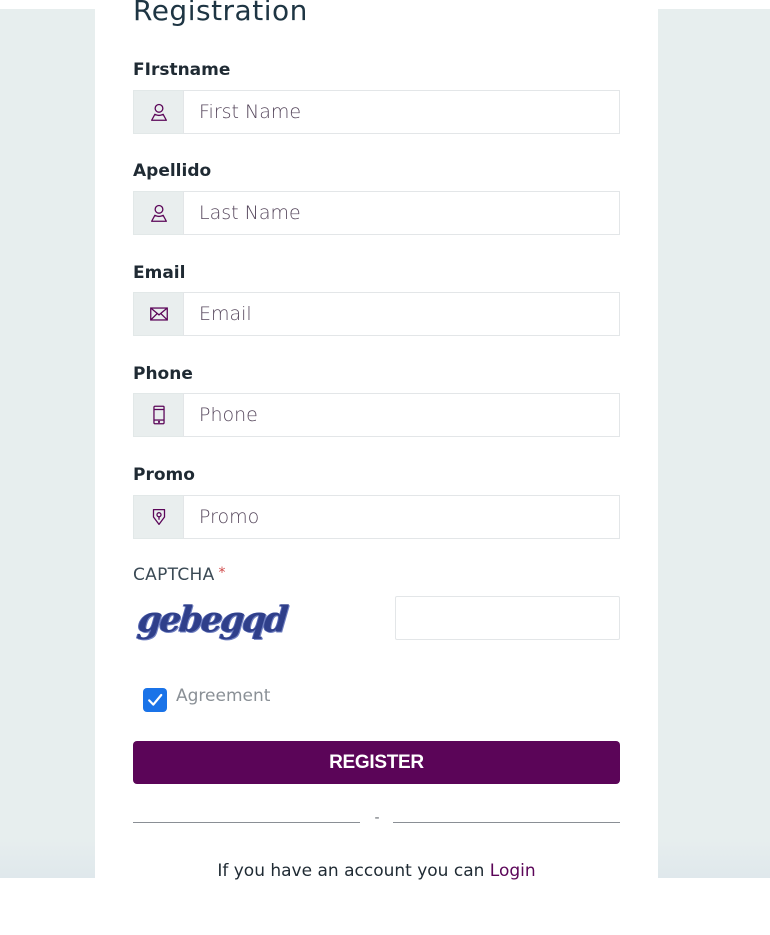  I want to click on captcha-image-text: gebegqd, so click(212, 620).